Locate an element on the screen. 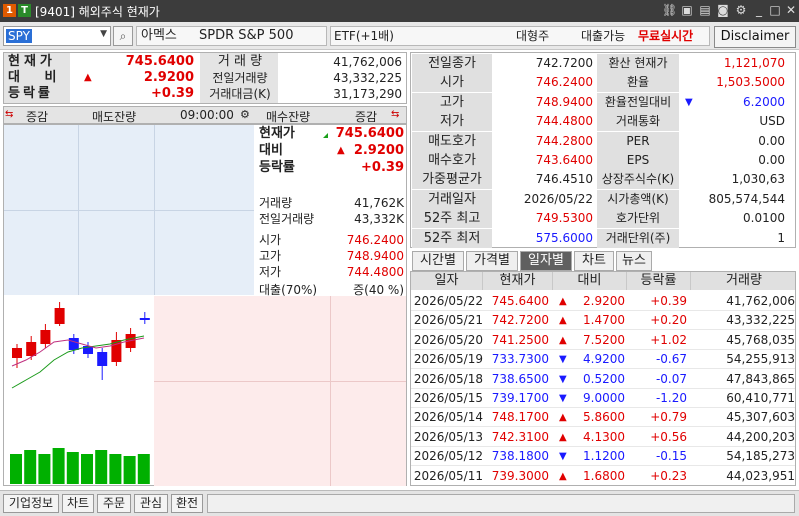 Image resolution: width=799 pixels, height=516 pixels. row-rate: +1.02 is located at coordinates (668, 339).